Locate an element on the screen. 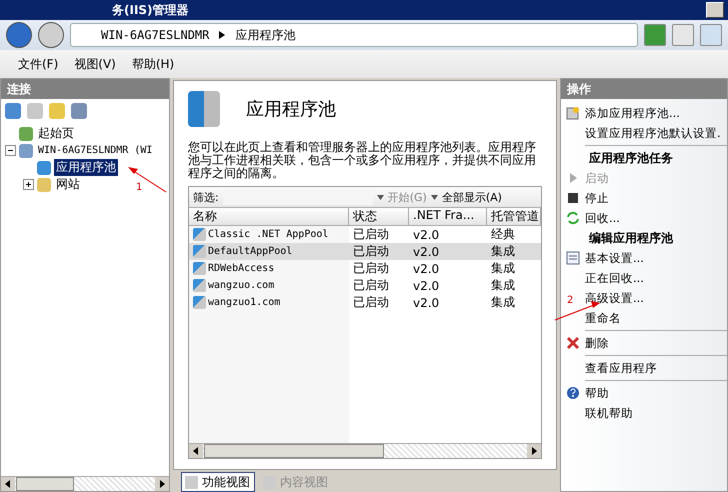 This screenshot has height=492, width=728. collapse-toggle-icon is located at coordinates (10, 150).